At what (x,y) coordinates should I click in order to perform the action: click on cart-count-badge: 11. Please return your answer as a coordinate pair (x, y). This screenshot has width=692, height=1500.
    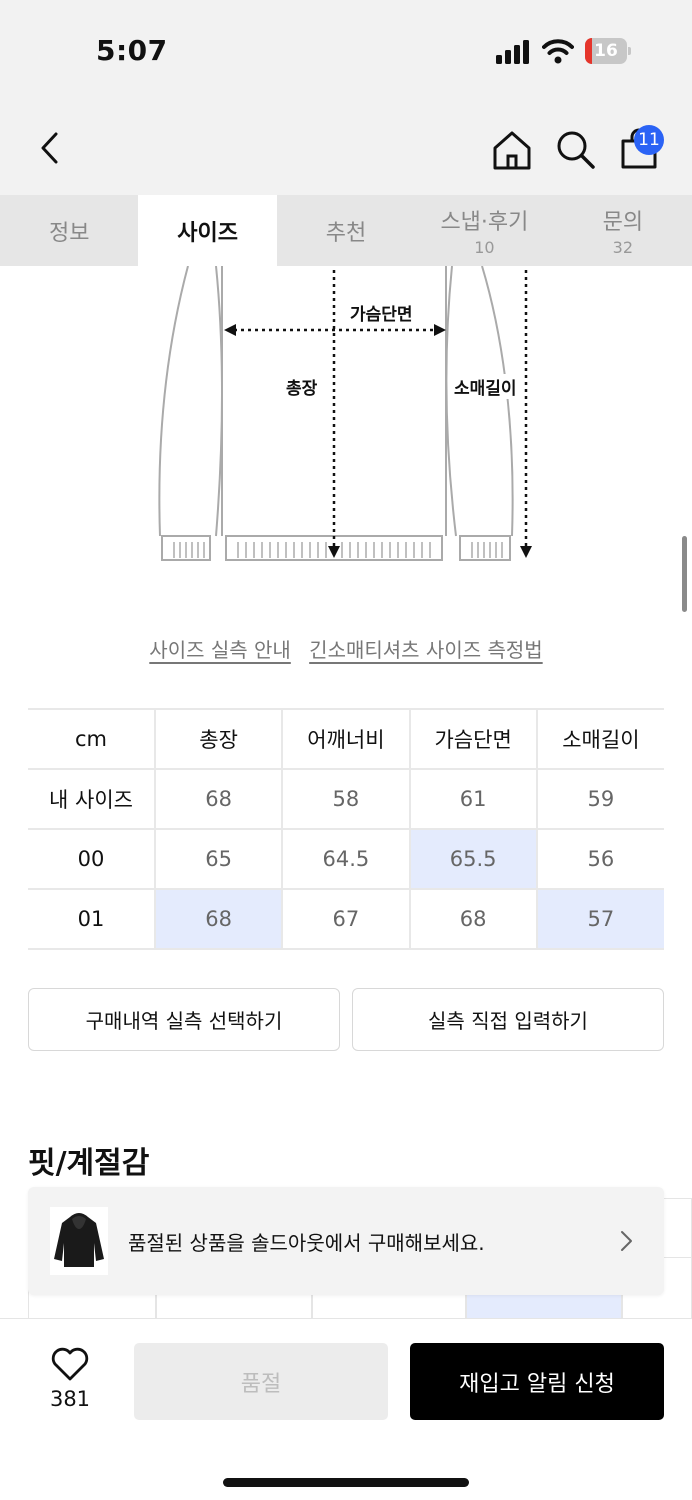
    Looking at the image, I should click on (649, 140).